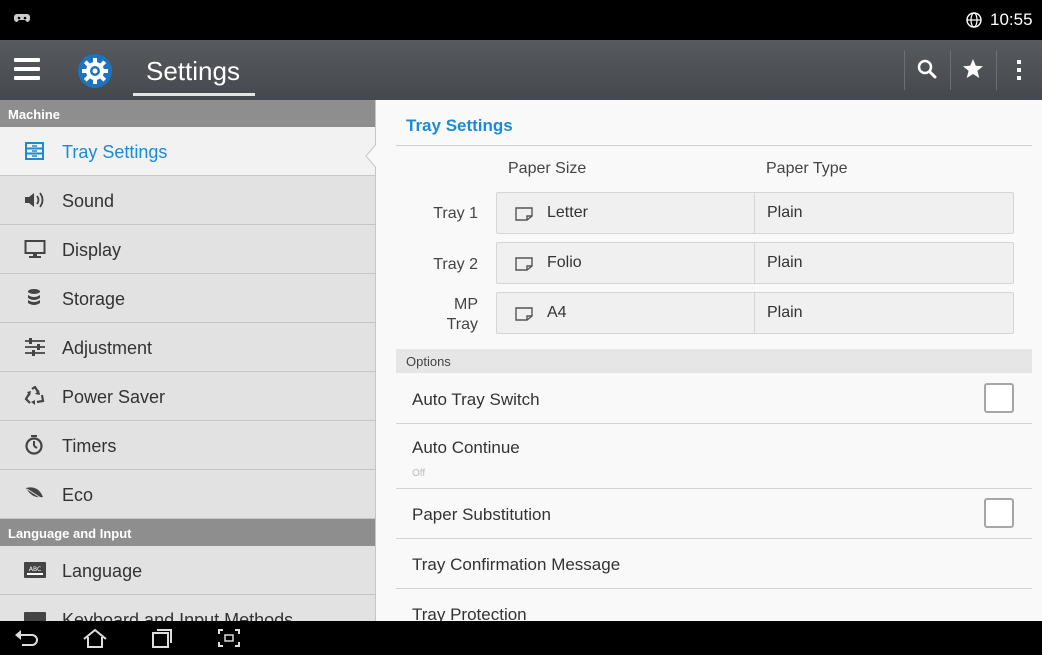 Image resolution: width=1042 pixels, height=655 pixels. I want to click on section-header-machine: Machine, so click(187, 113).